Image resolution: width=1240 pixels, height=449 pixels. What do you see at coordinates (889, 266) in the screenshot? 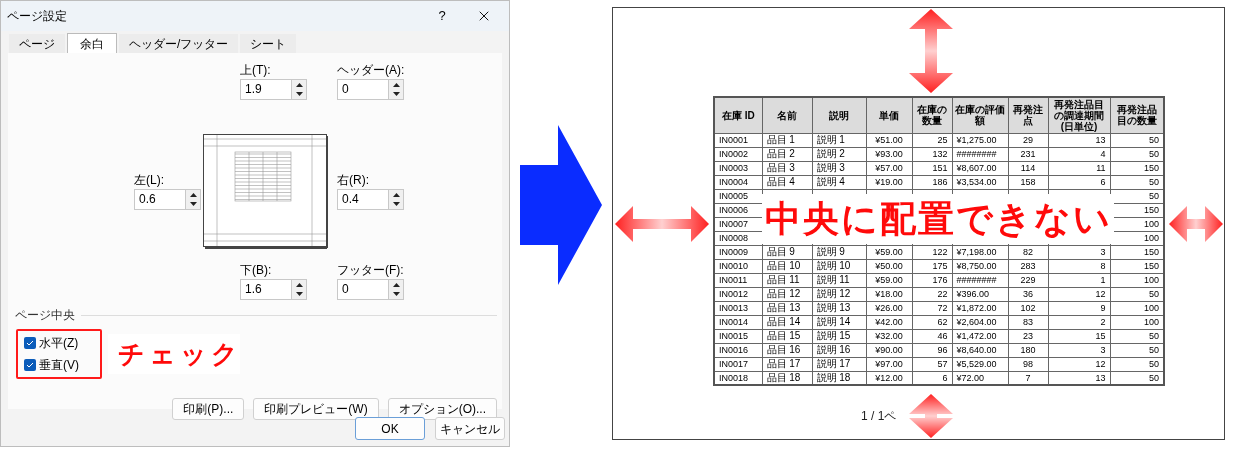
I see `table-cell: ¥50.00` at bounding box center [889, 266].